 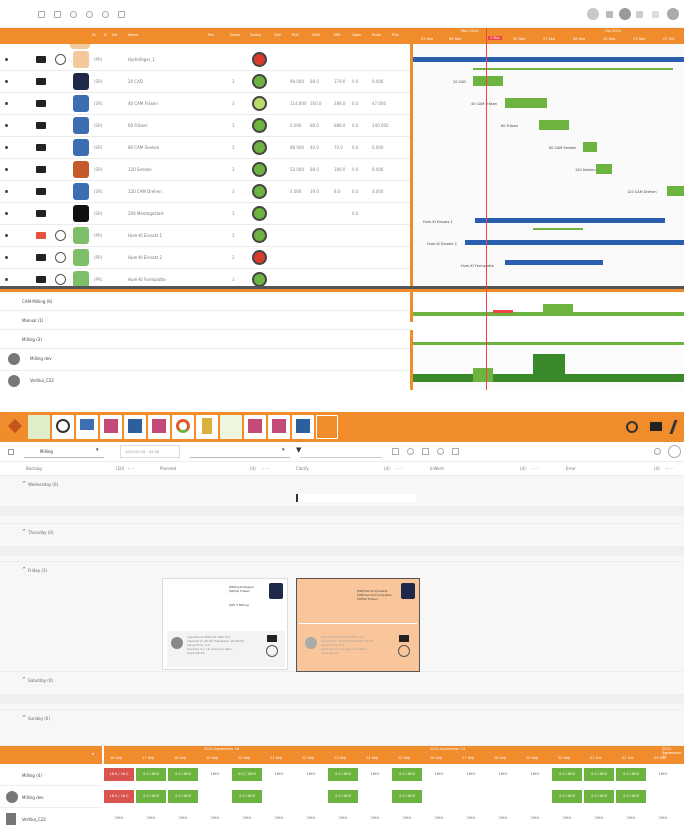 What do you see at coordinates (674, 451) in the screenshot?
I see `edit-icon` at bounding box center [674, 451].